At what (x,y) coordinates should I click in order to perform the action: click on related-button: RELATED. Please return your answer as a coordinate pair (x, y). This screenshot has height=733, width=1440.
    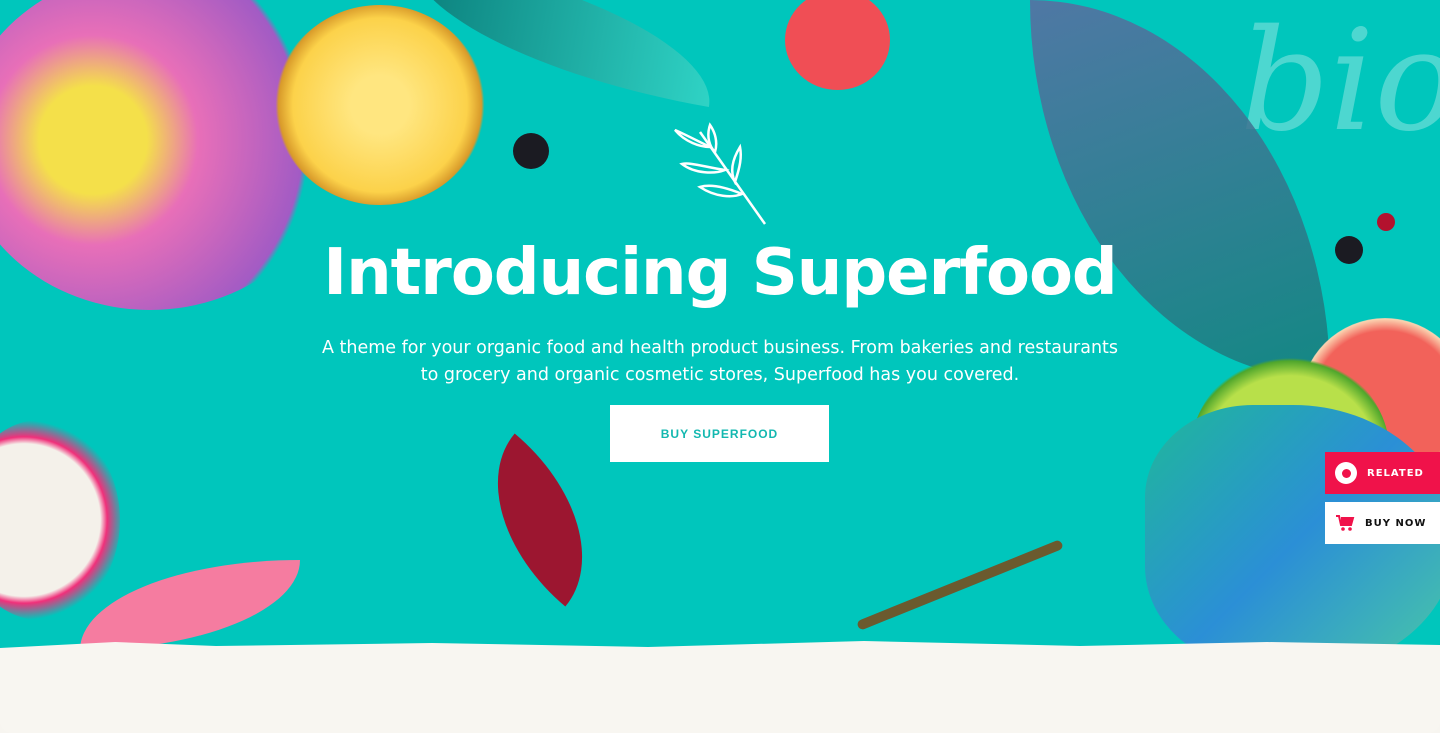
    Looking at the image, I should click on (1382, 473).